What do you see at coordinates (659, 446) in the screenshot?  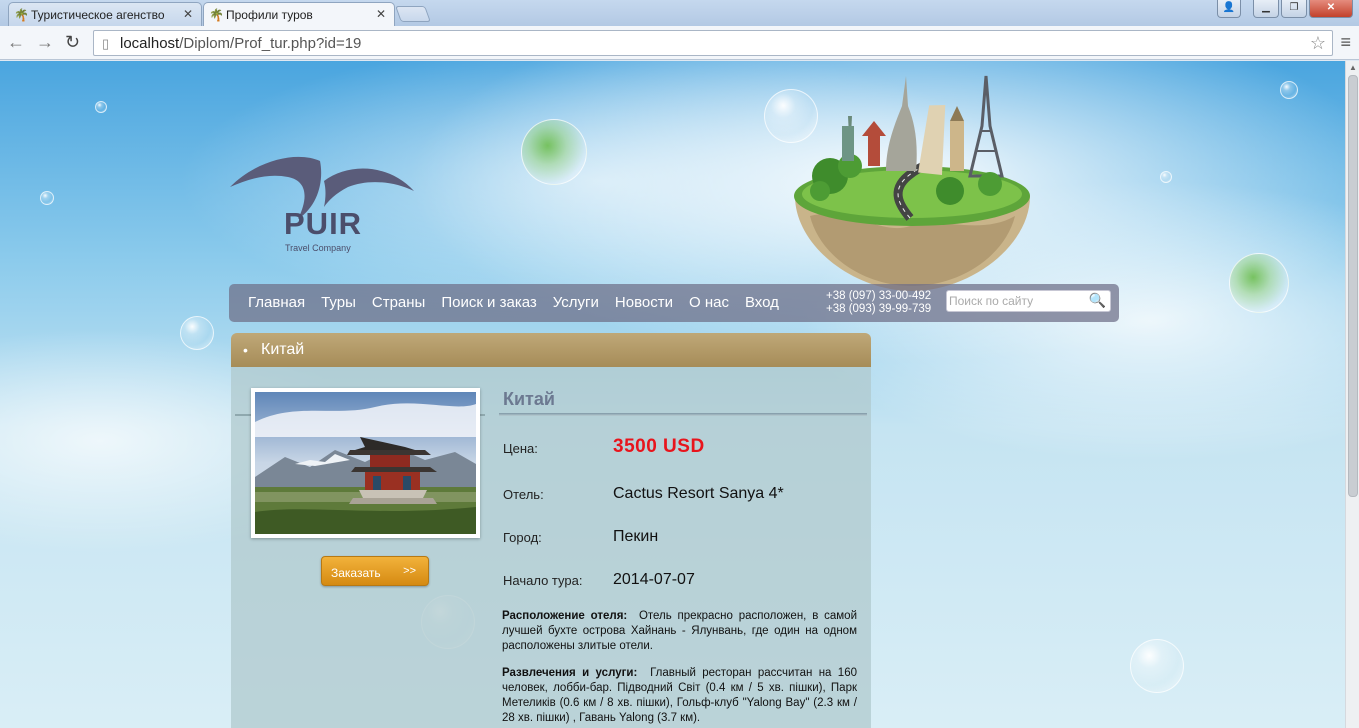 I see `price-value: 3500 USD` at bounding box center [659, 446].